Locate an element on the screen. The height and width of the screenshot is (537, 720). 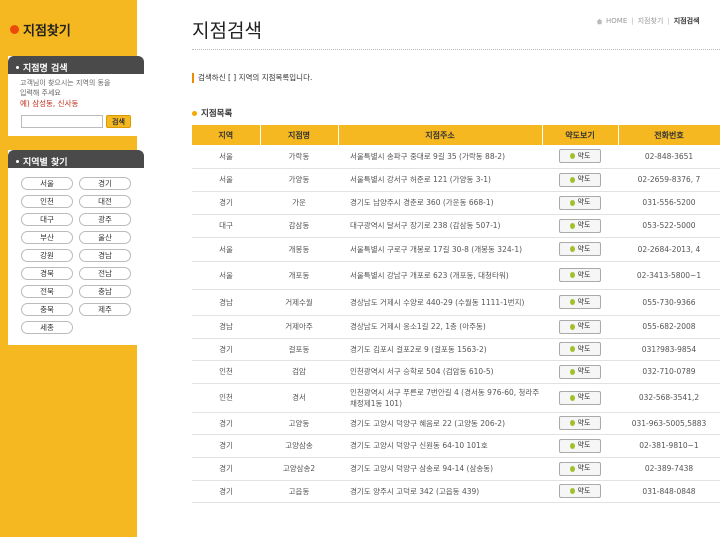
home-icon is located at coordinates (599, 21).